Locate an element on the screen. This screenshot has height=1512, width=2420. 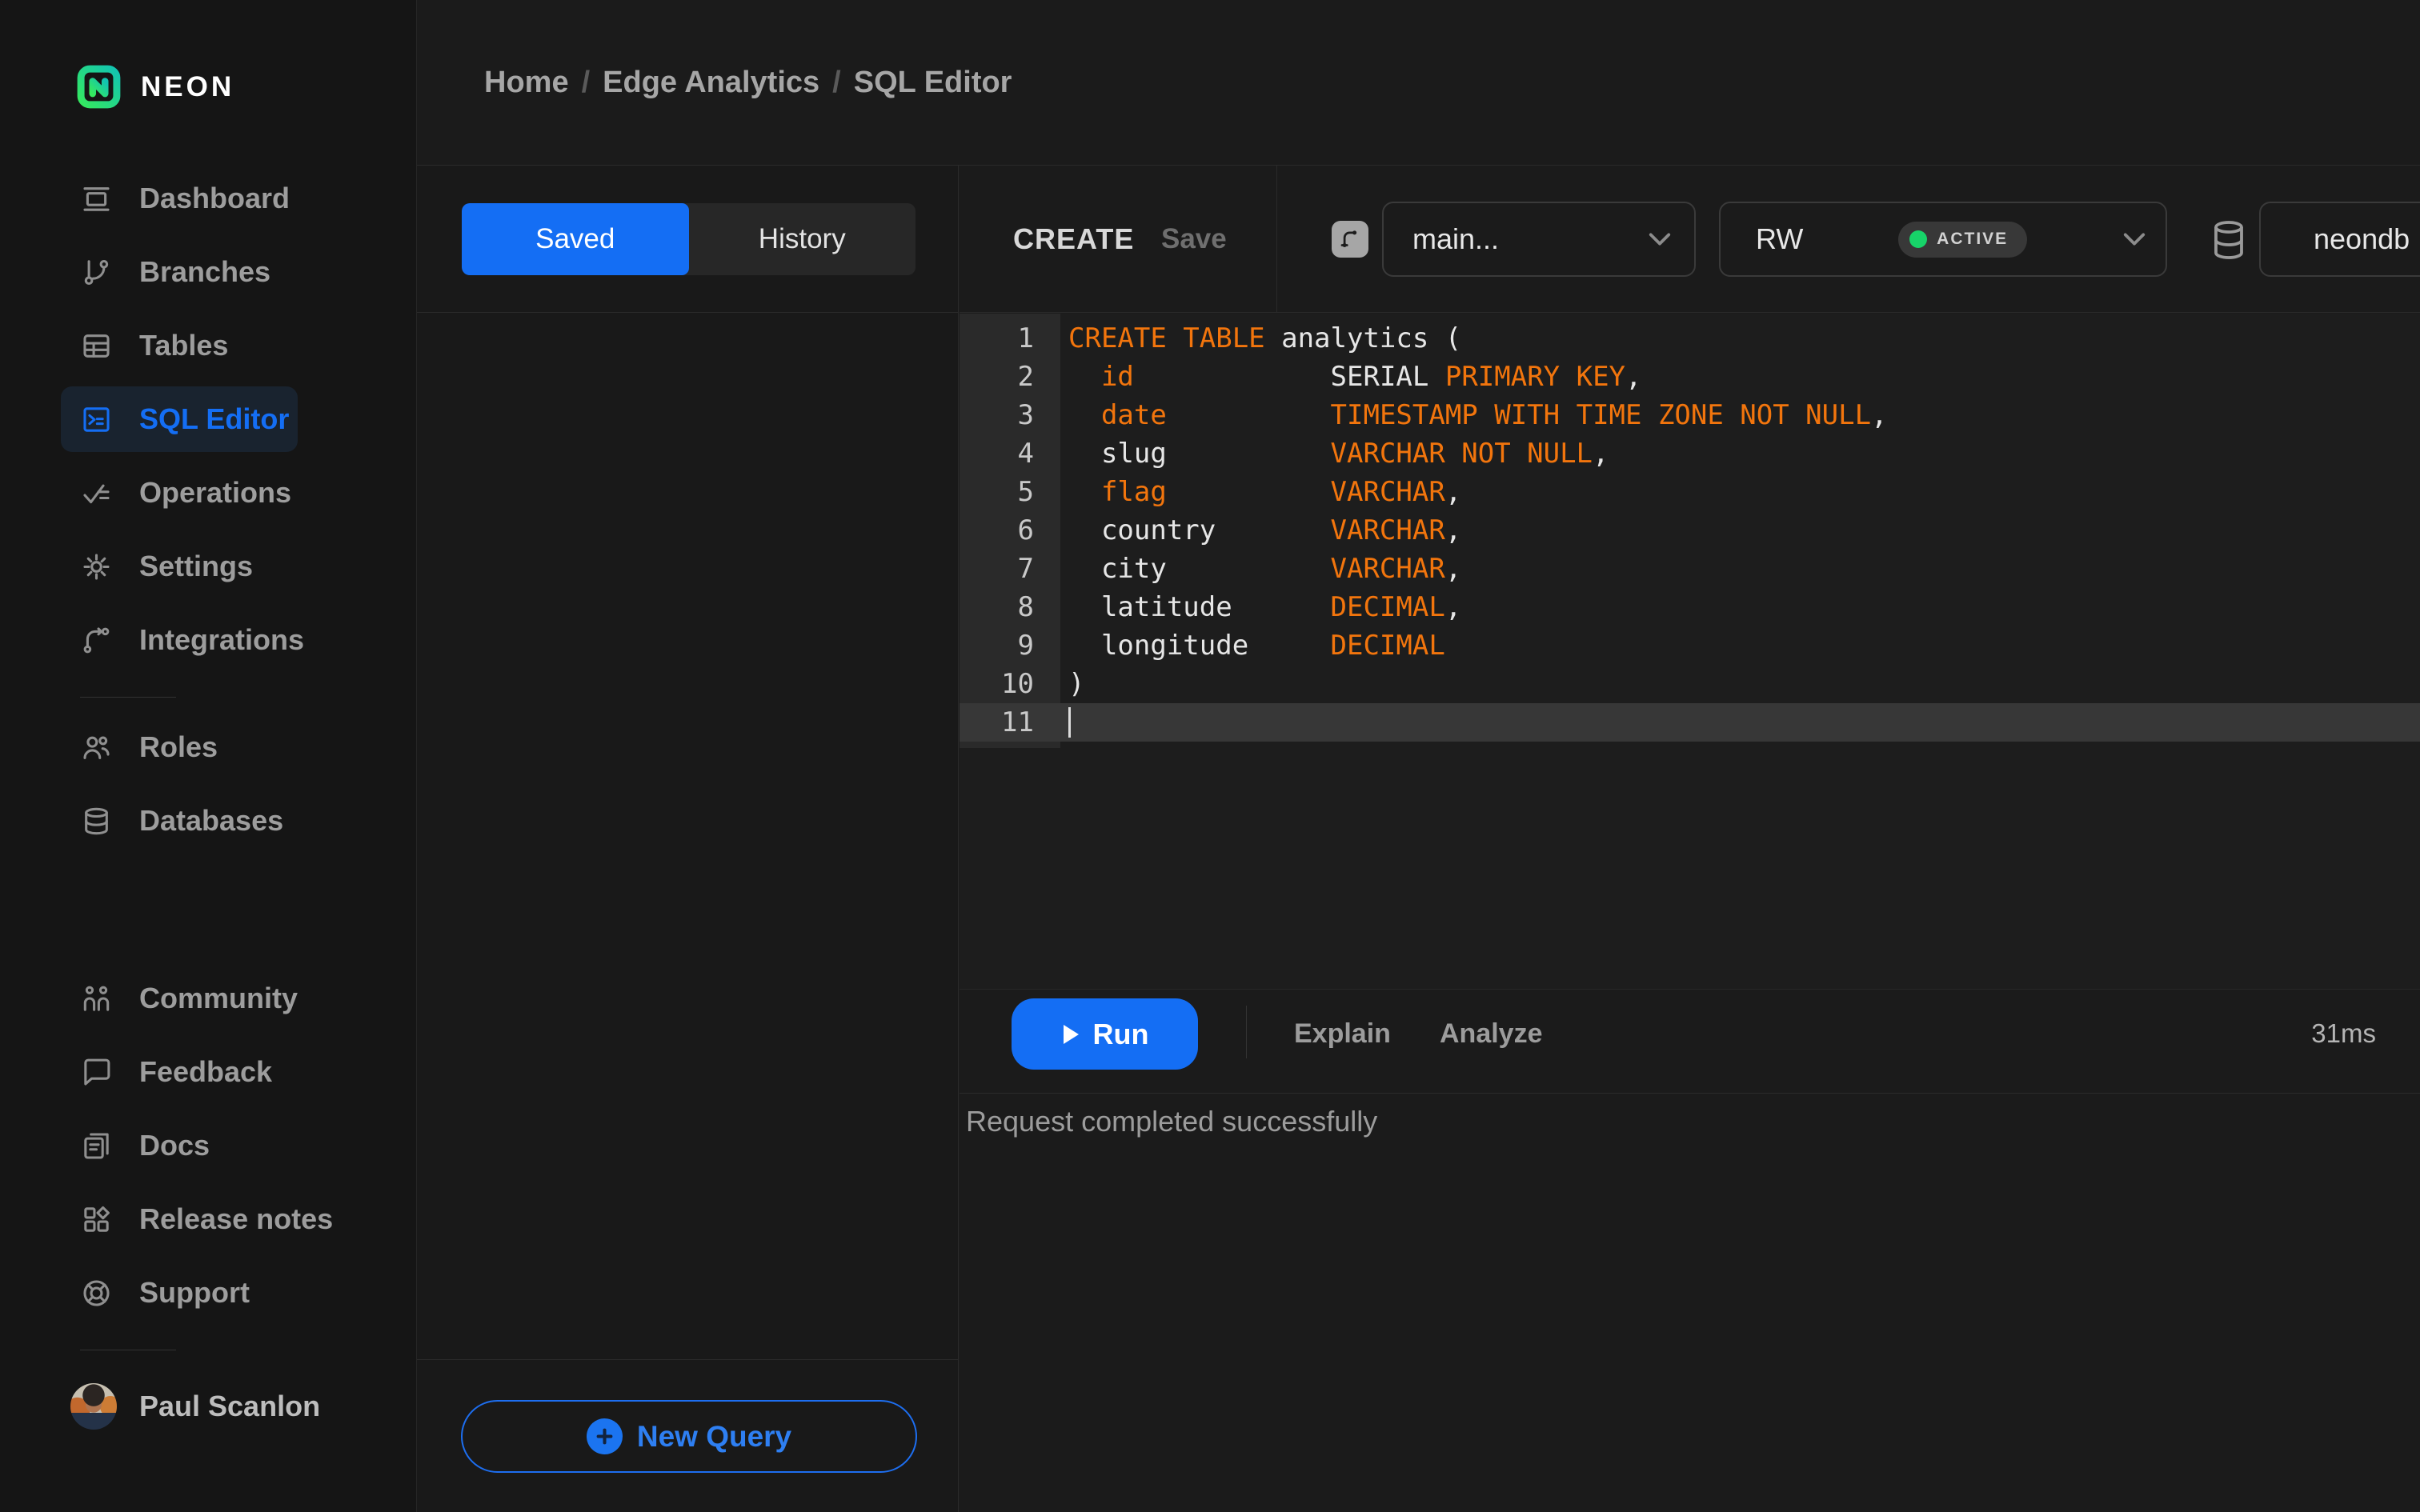
settings-icon is located at coordinates (96, 566).